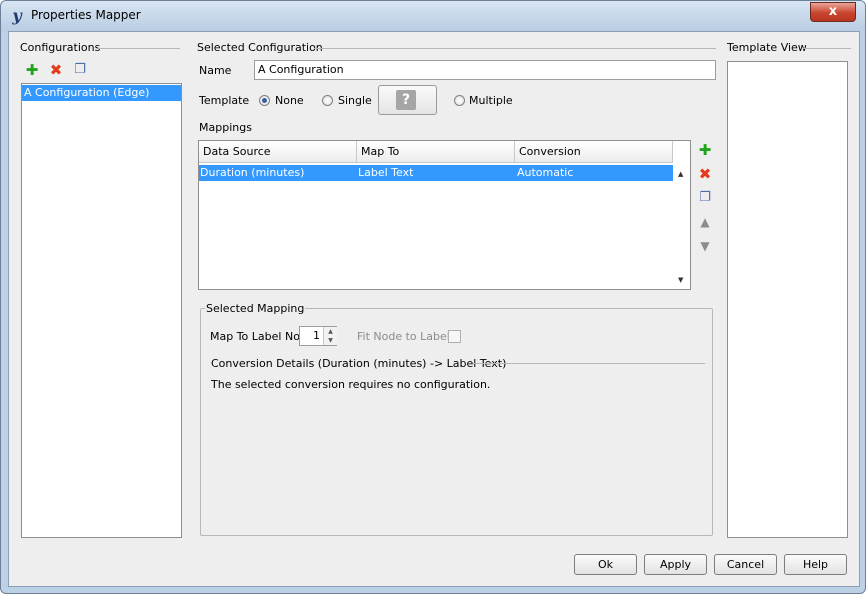 The width and height of the screenshot is (866, 594). I want to click on cancel-button: Cancel, so click(745, 564).